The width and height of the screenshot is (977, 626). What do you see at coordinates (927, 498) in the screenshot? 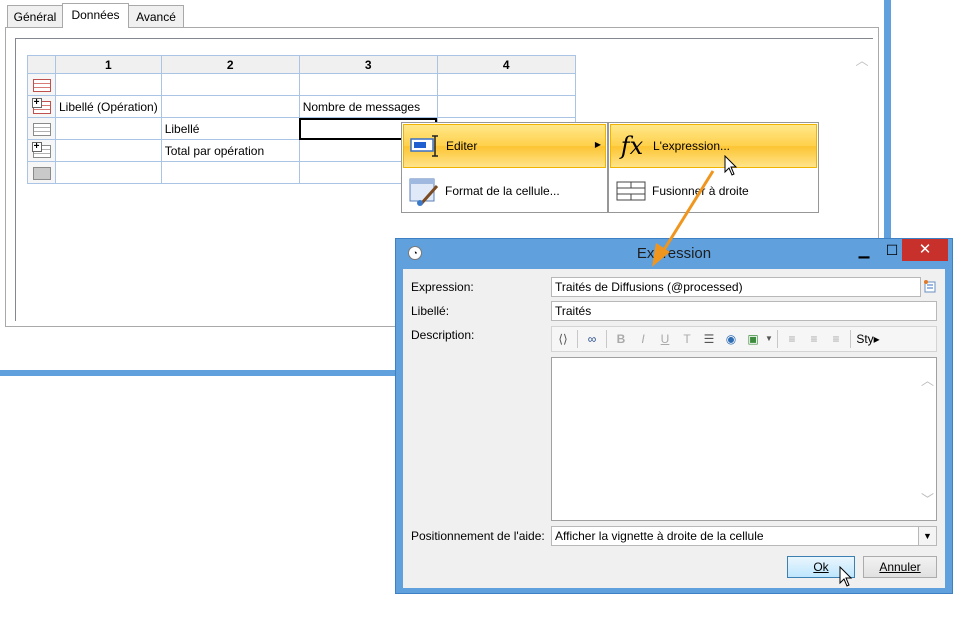
I see `scroll-down-icon: ﹀` at bounding box center [927, 498].